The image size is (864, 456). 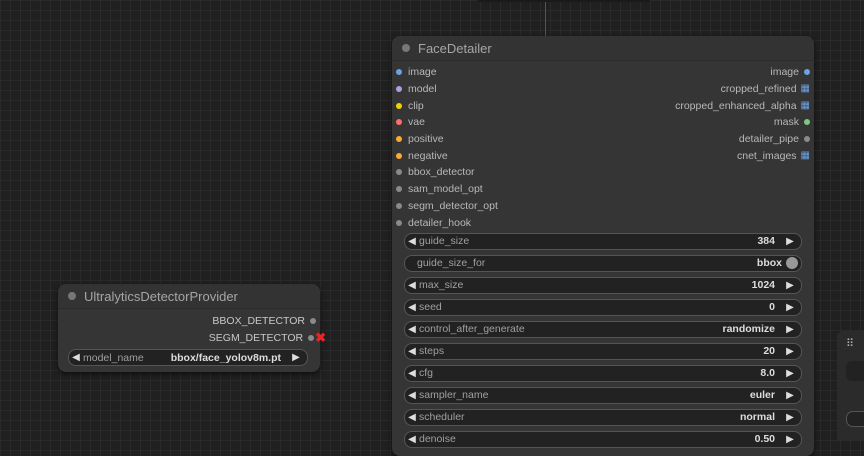 I want to click on input-slot-clip: clip, so click(x=410, y=105).